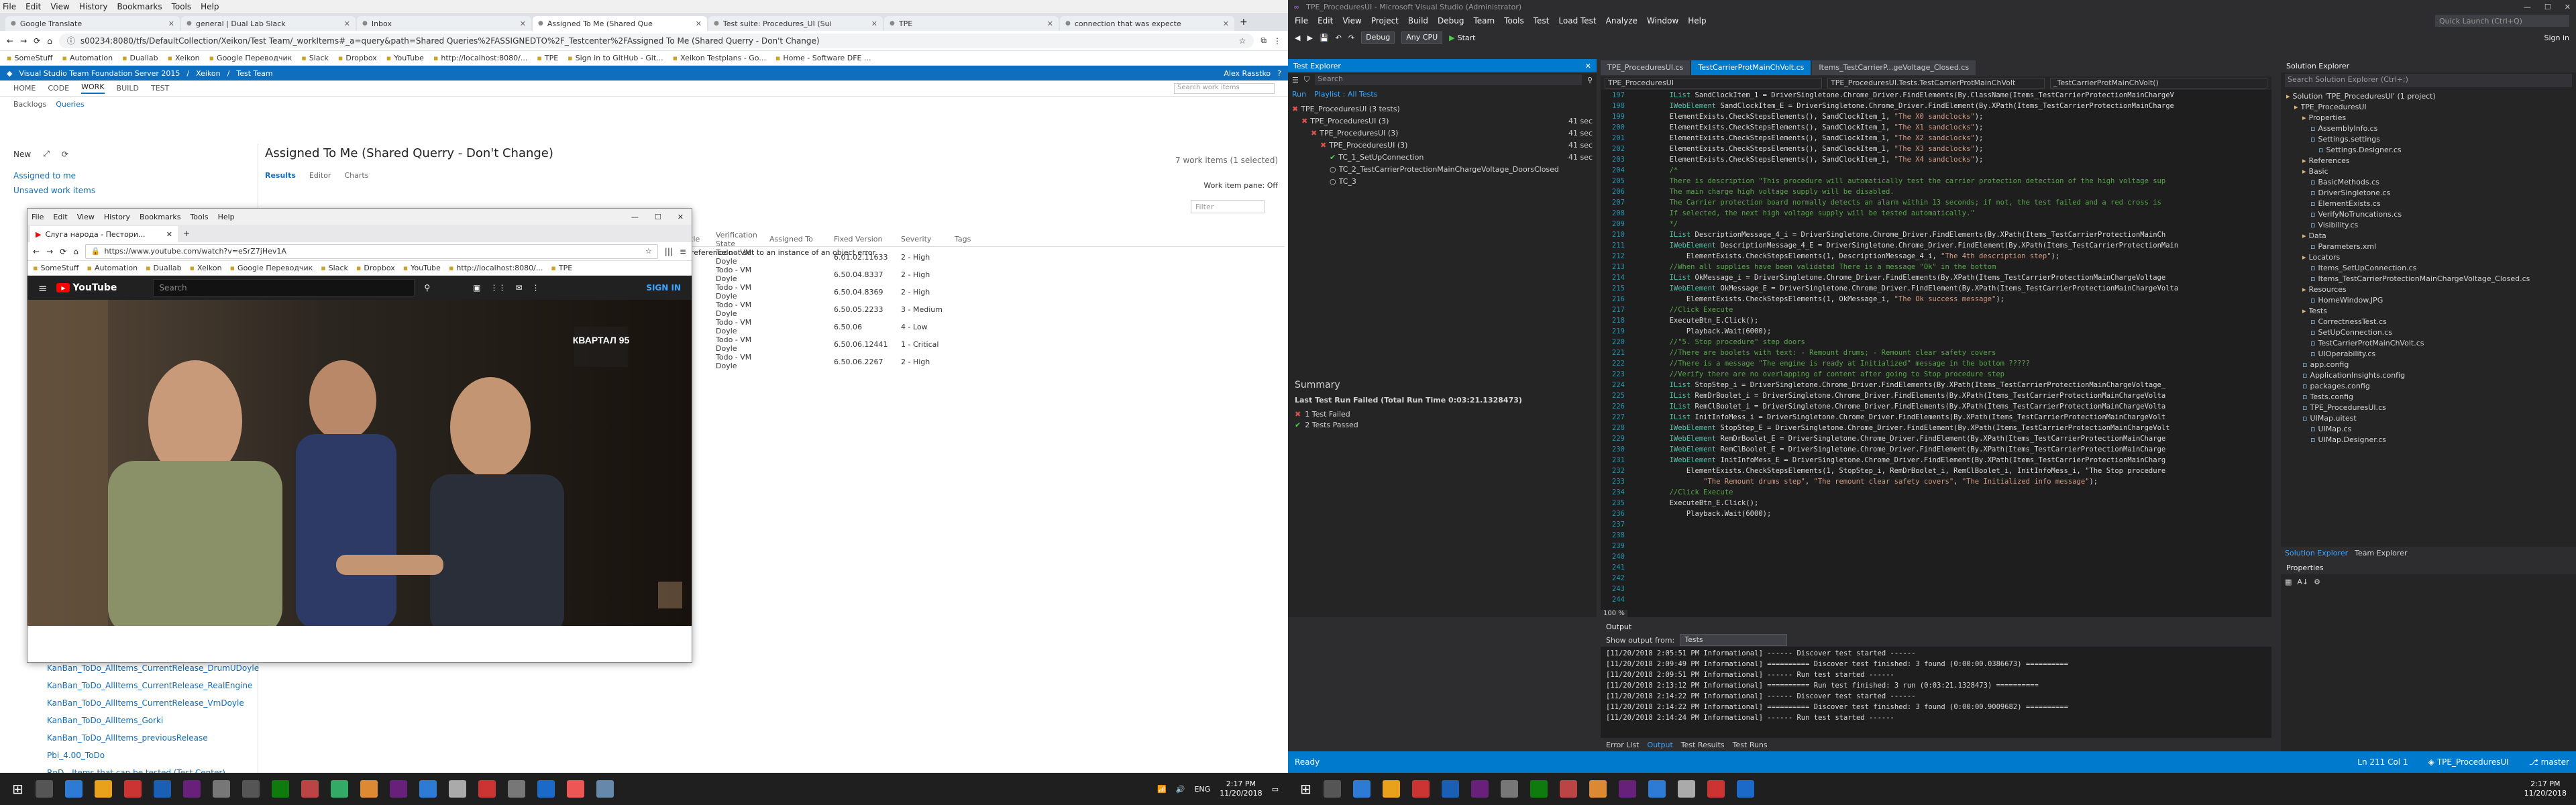 This screenshot has width=2576, height=805. Describe the element at coordinates (160, 88) in the screenshot. I see `hub-tab: TEST` at that location.